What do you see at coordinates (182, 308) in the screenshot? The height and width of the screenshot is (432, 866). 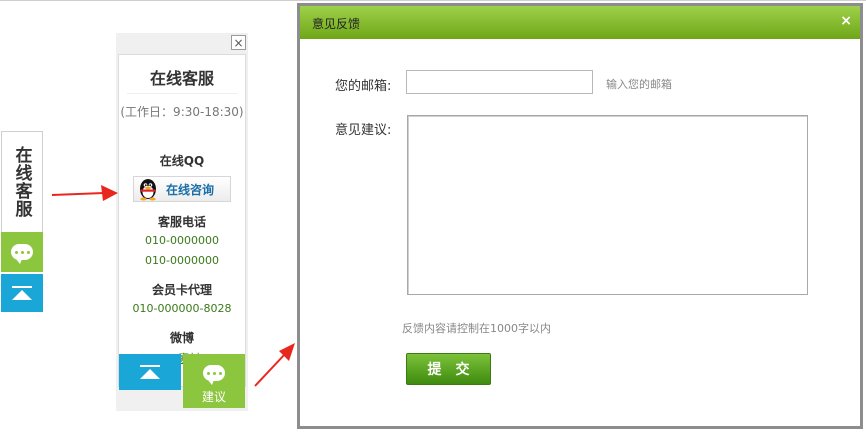 I see `agent-phone-number: 010-000000-8028` at bounding box center [182, 308].